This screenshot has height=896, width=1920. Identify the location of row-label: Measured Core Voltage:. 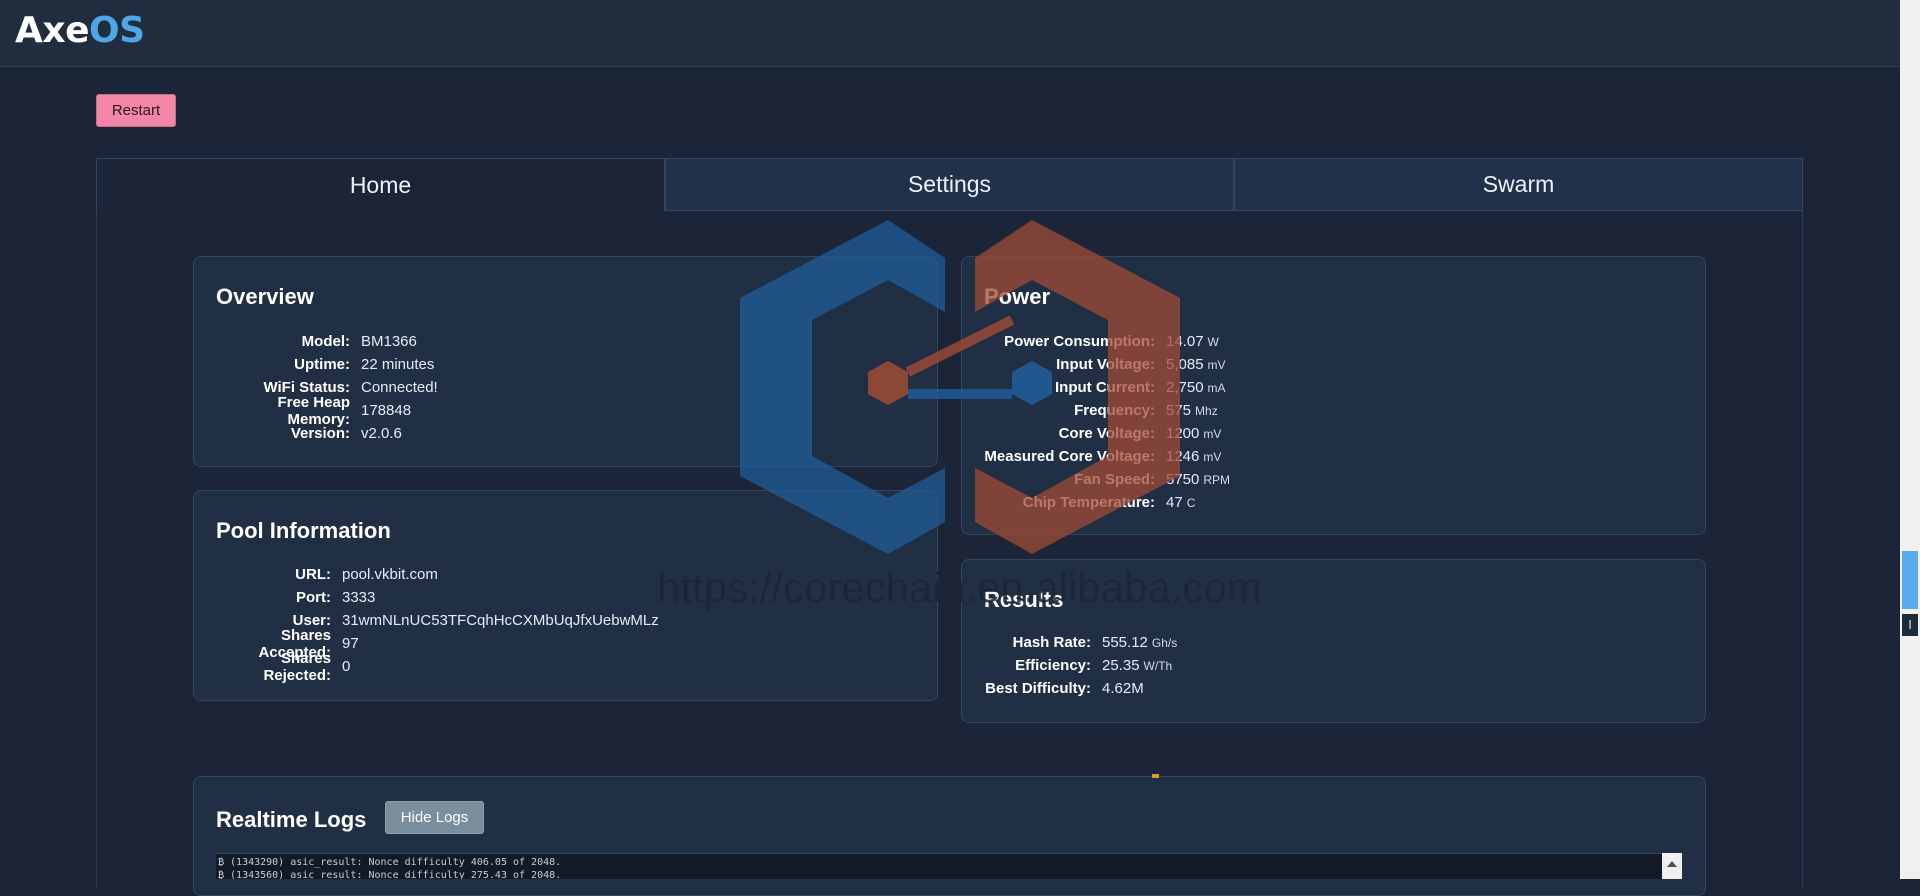
(1069, 456).